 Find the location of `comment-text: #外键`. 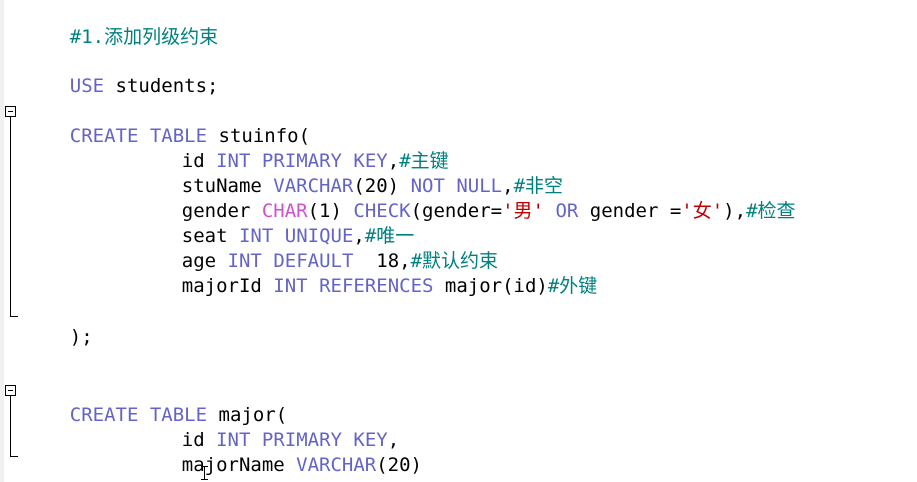

comment-text: #外键 is located at coordinates (572, 286).